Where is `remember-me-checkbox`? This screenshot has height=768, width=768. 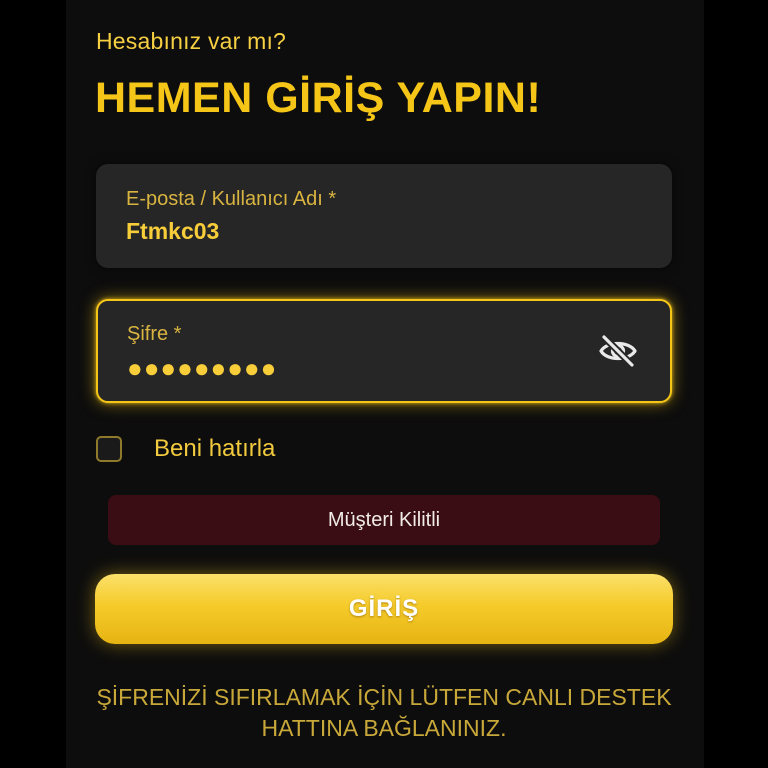 remember-me-checkbox is located at coordinates (109, 449).